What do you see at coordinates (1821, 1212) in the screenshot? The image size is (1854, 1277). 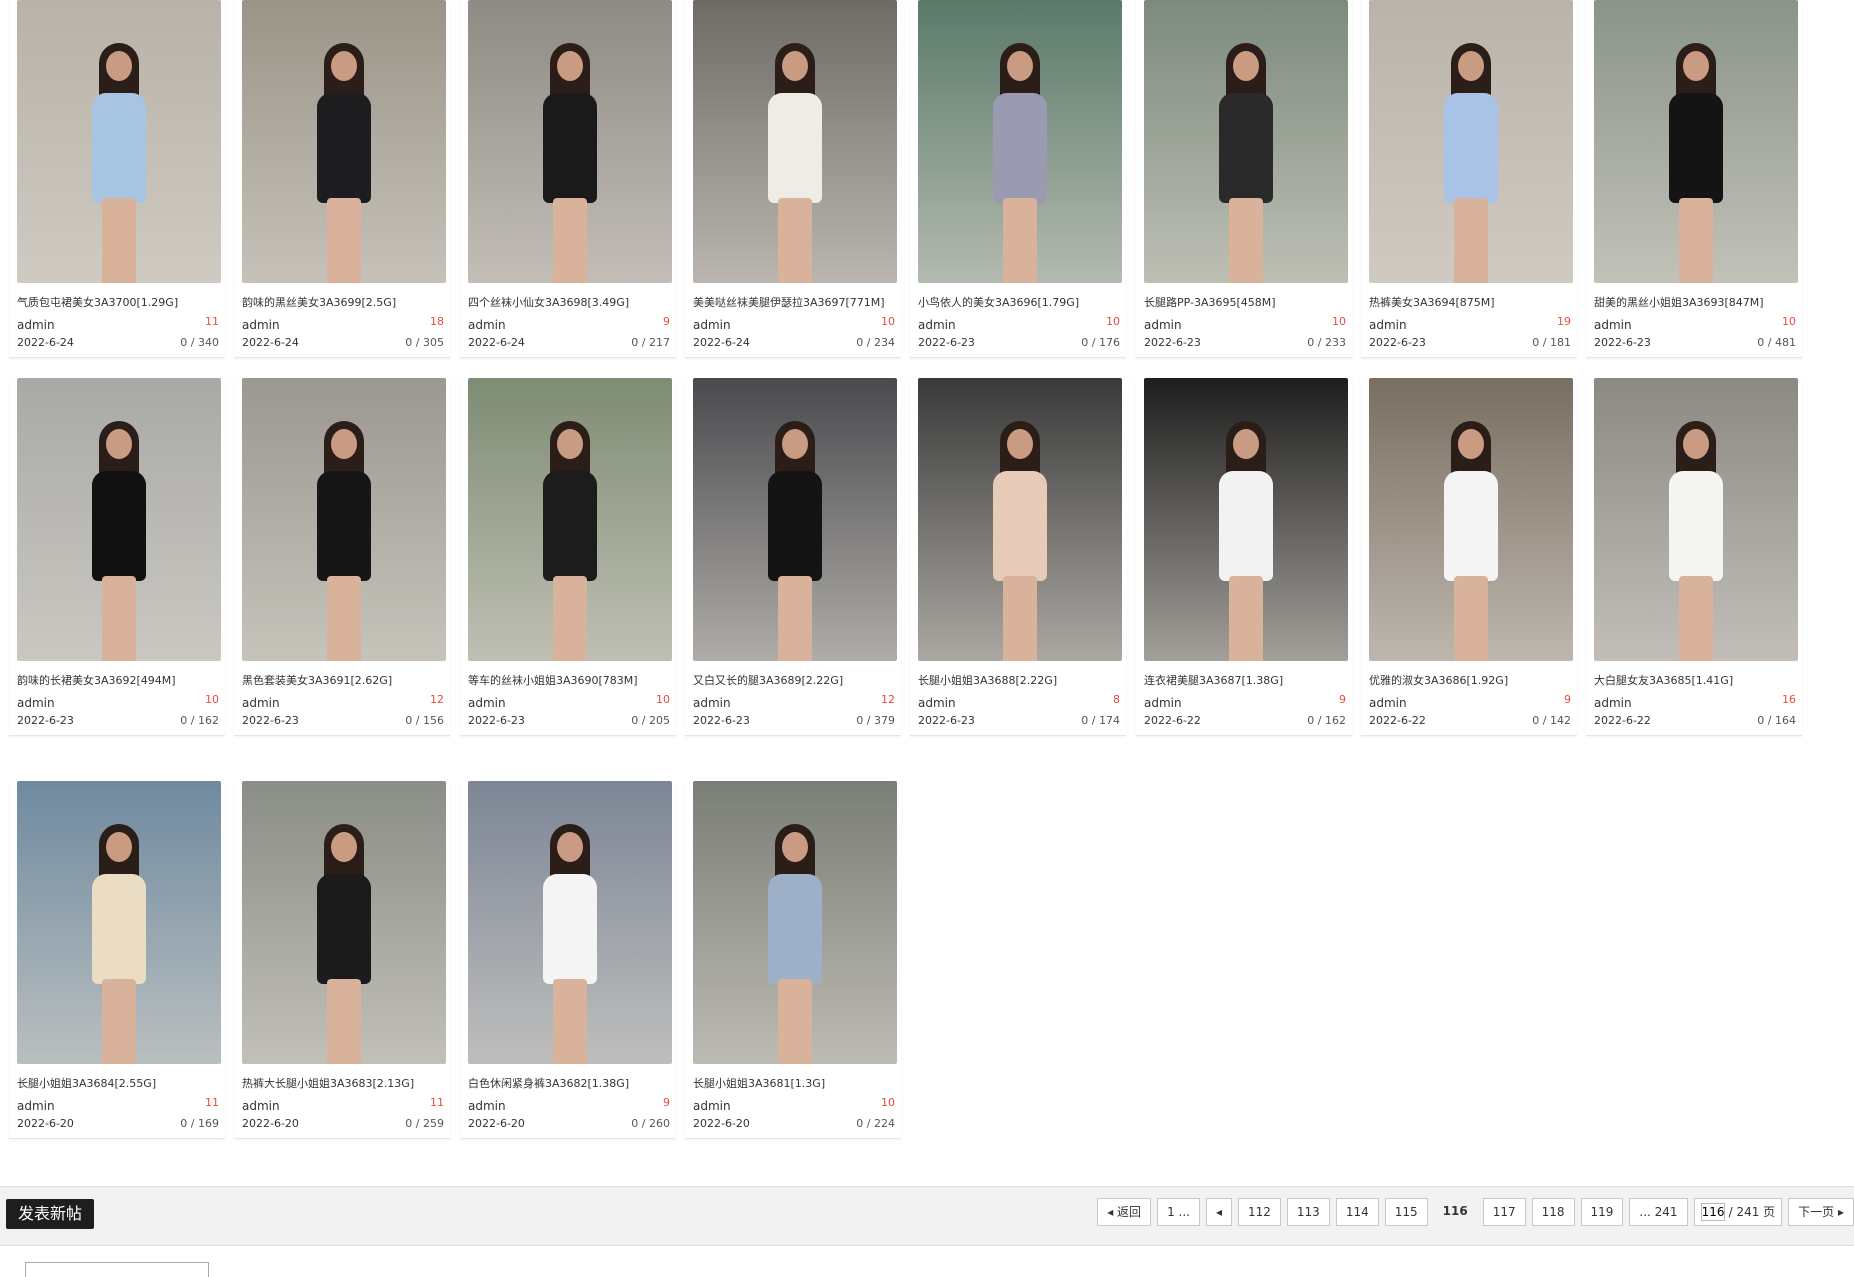 I see `next-page-button: 下一页 ▸` at bounding box center [1821, 1212].